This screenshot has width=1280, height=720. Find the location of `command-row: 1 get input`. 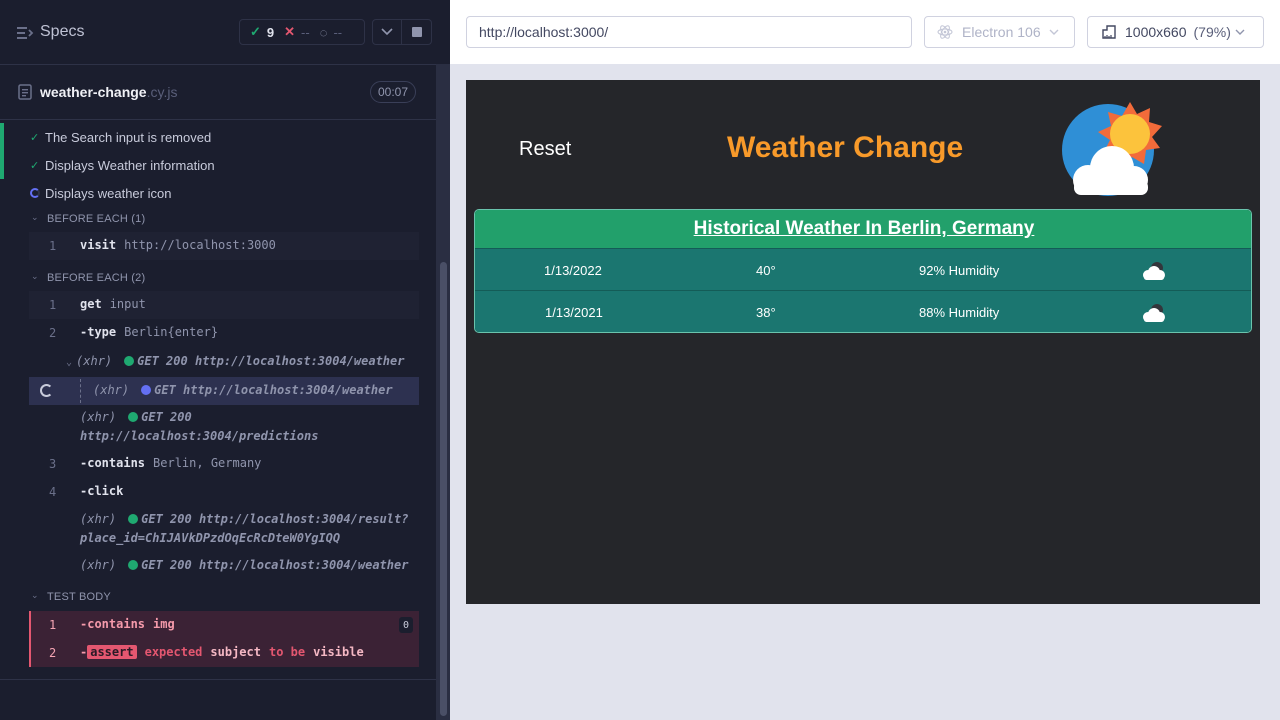

command-row: 1 get input is located at coordinates (224, 305).